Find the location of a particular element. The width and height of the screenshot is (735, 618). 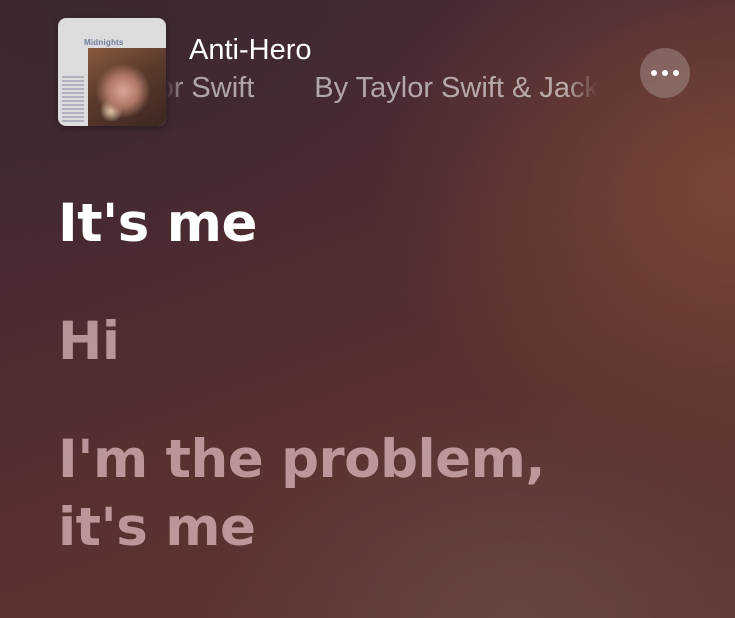

artist-credit: By Taylor Swift & Jack Antonoff is located at coordinates (456, 88).